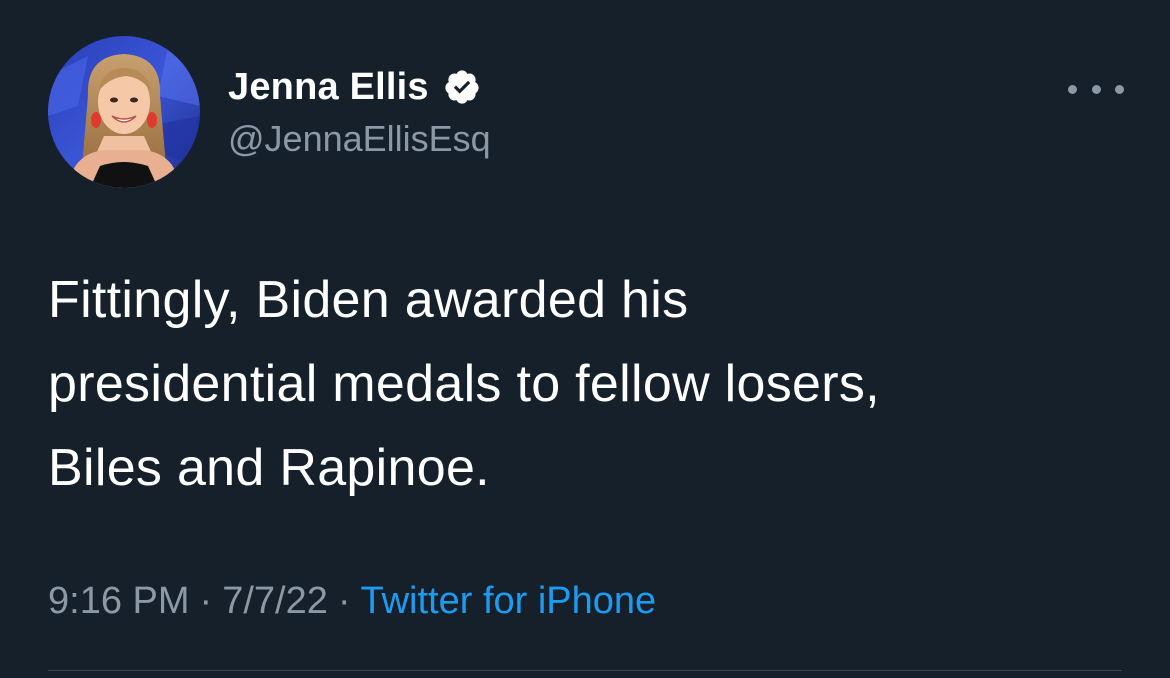 This screenshot has height=678, width=1170. I want to click on tweet-source-link: Twitter for iPhone, so click(509, 601).